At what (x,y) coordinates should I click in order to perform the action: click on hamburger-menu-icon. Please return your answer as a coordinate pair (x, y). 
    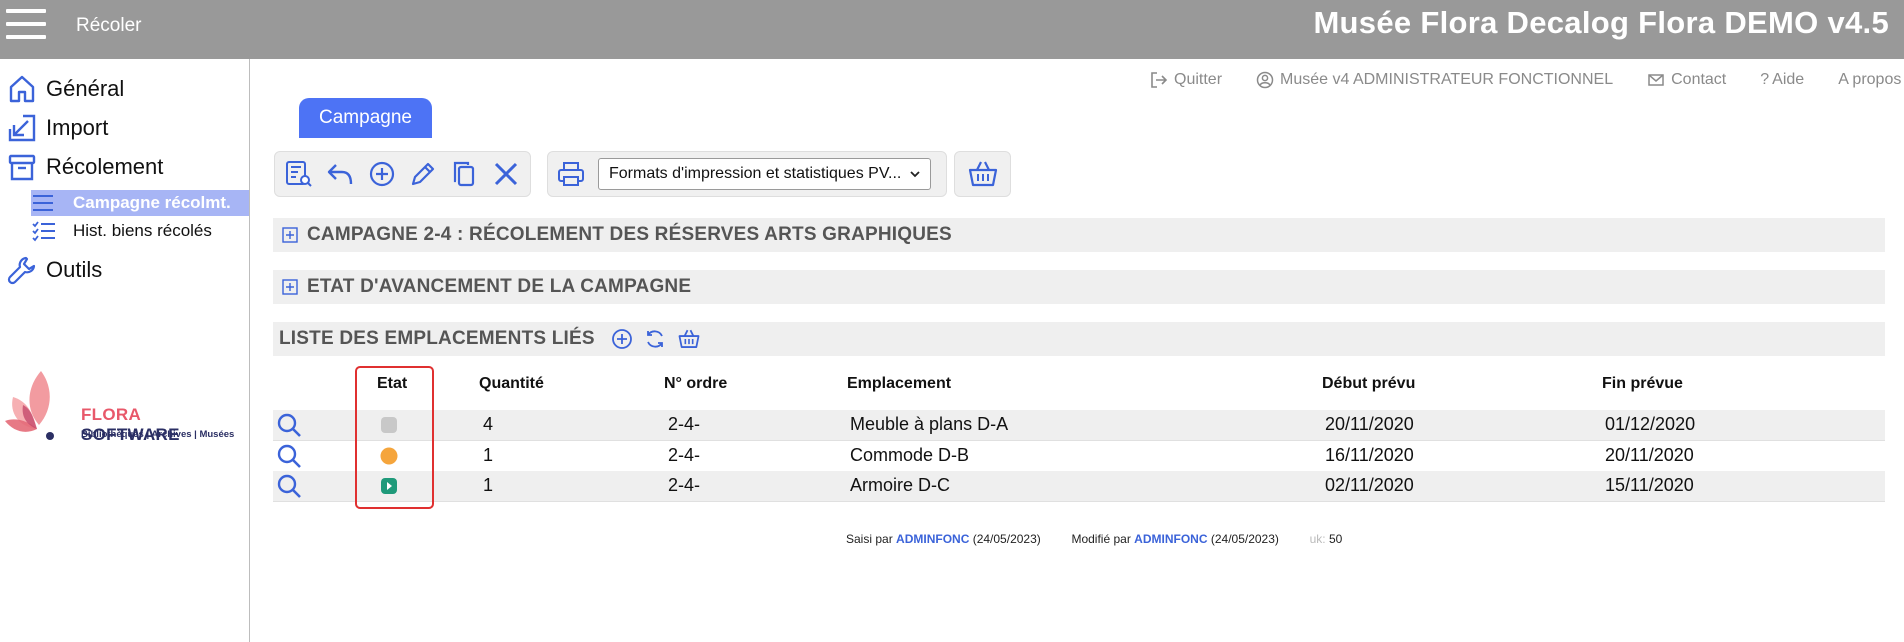
    Looking at the image, I should click on (26, 25).